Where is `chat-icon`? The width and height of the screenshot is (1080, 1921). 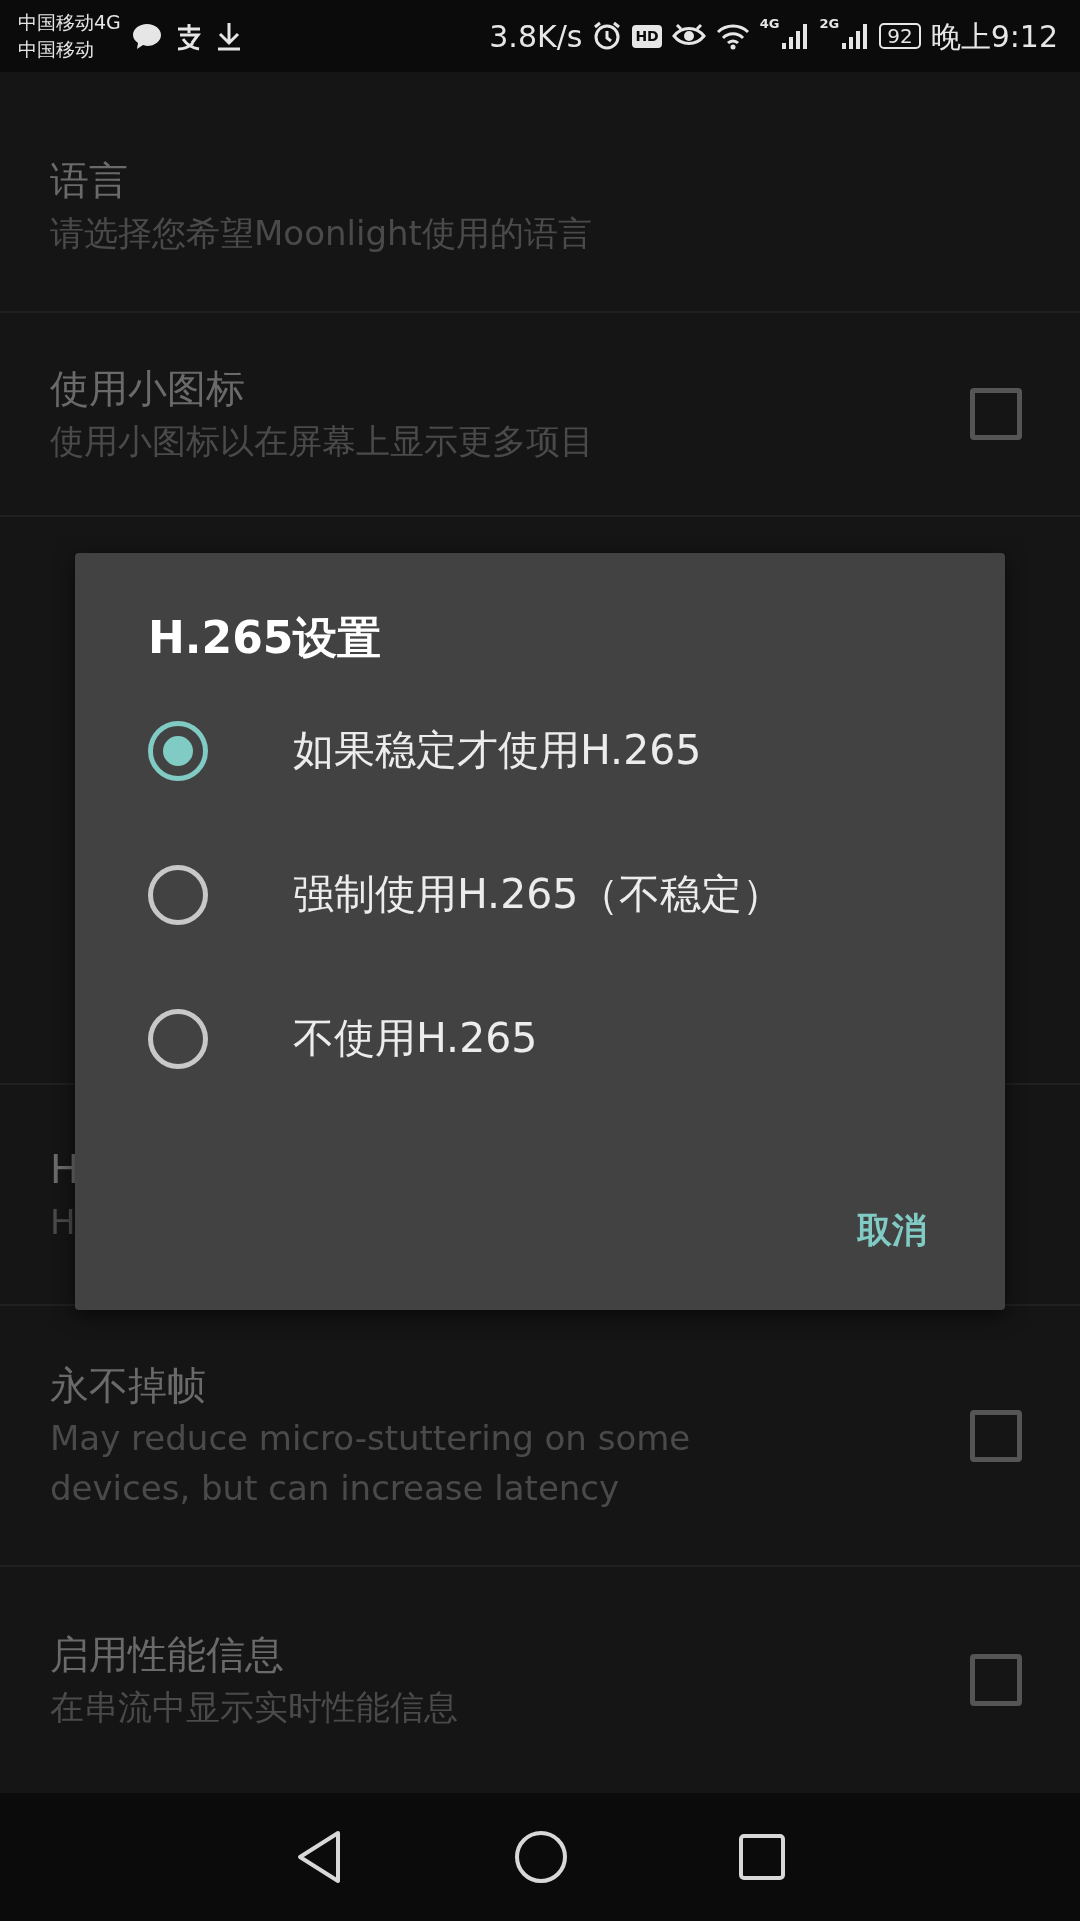
chat-icon is located at coordinates (146, 36).